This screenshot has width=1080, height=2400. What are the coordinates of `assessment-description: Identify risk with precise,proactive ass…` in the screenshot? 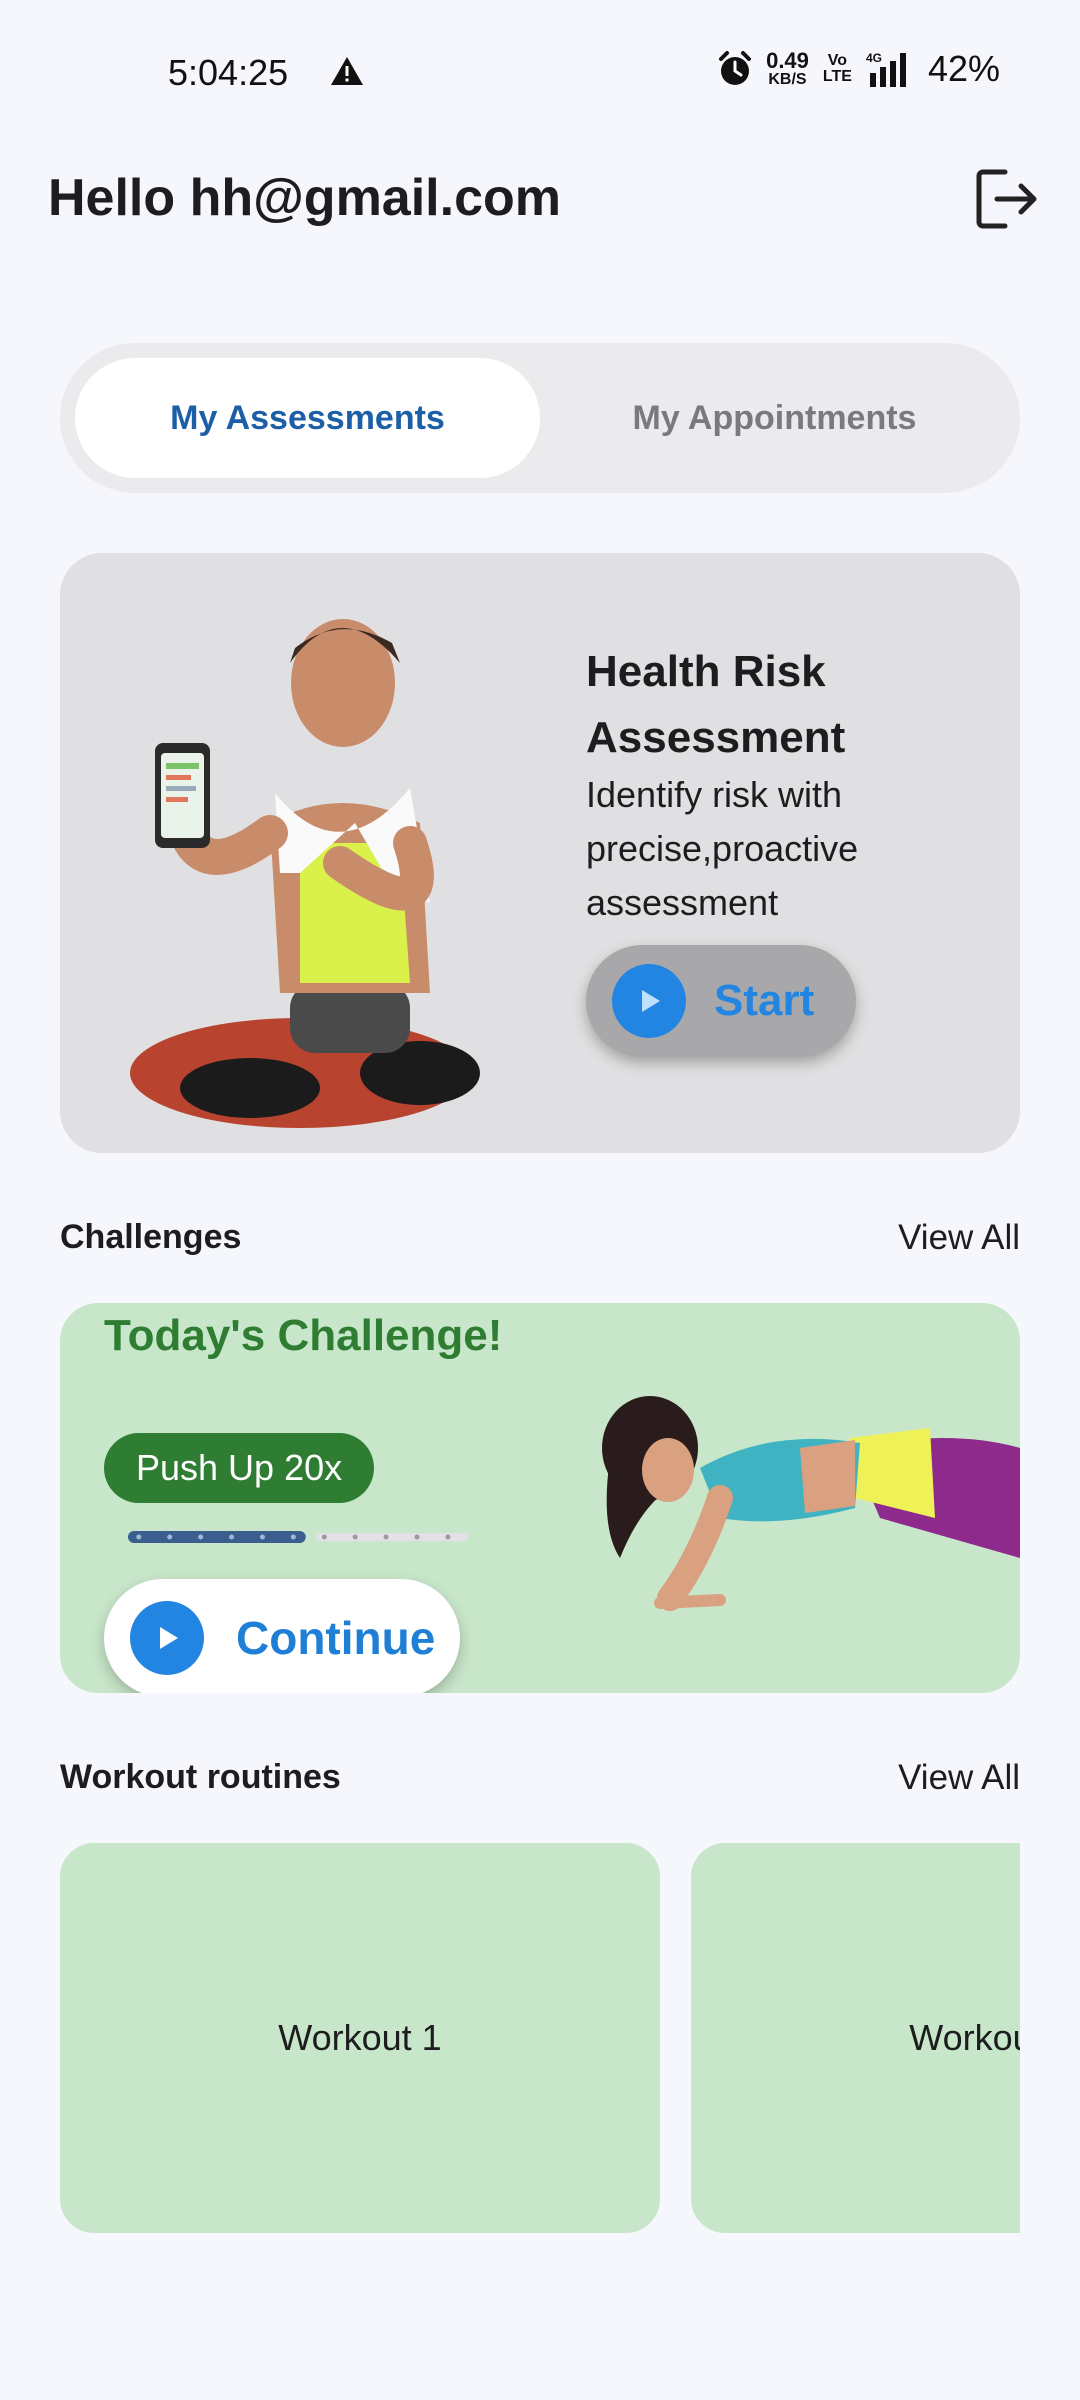 It's located at (722, 848).